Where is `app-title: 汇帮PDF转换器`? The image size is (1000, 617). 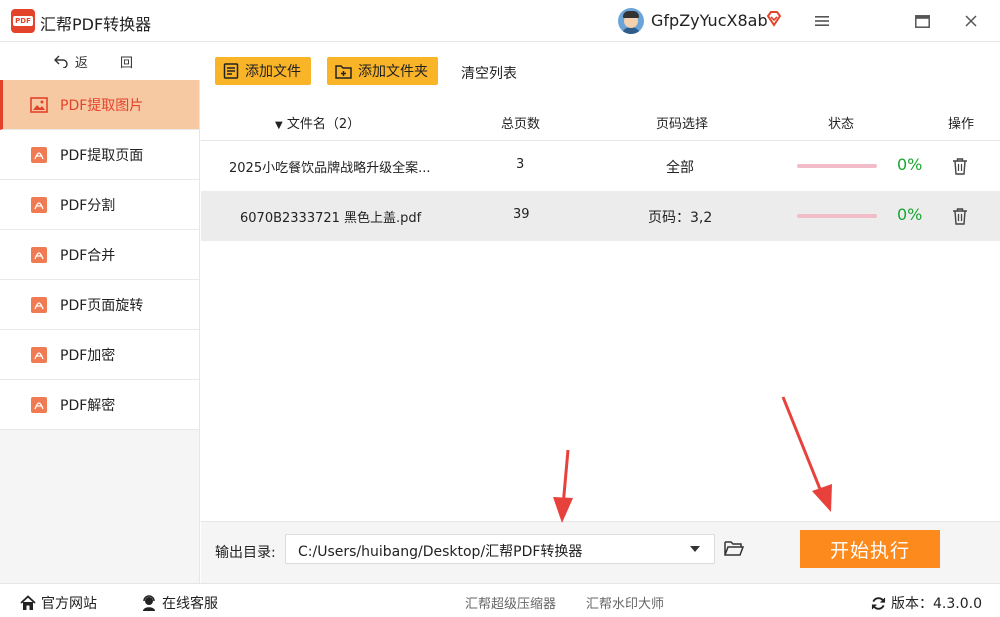
app-title: 汇帮PDF转换器 is located at coordinates (96, 24).